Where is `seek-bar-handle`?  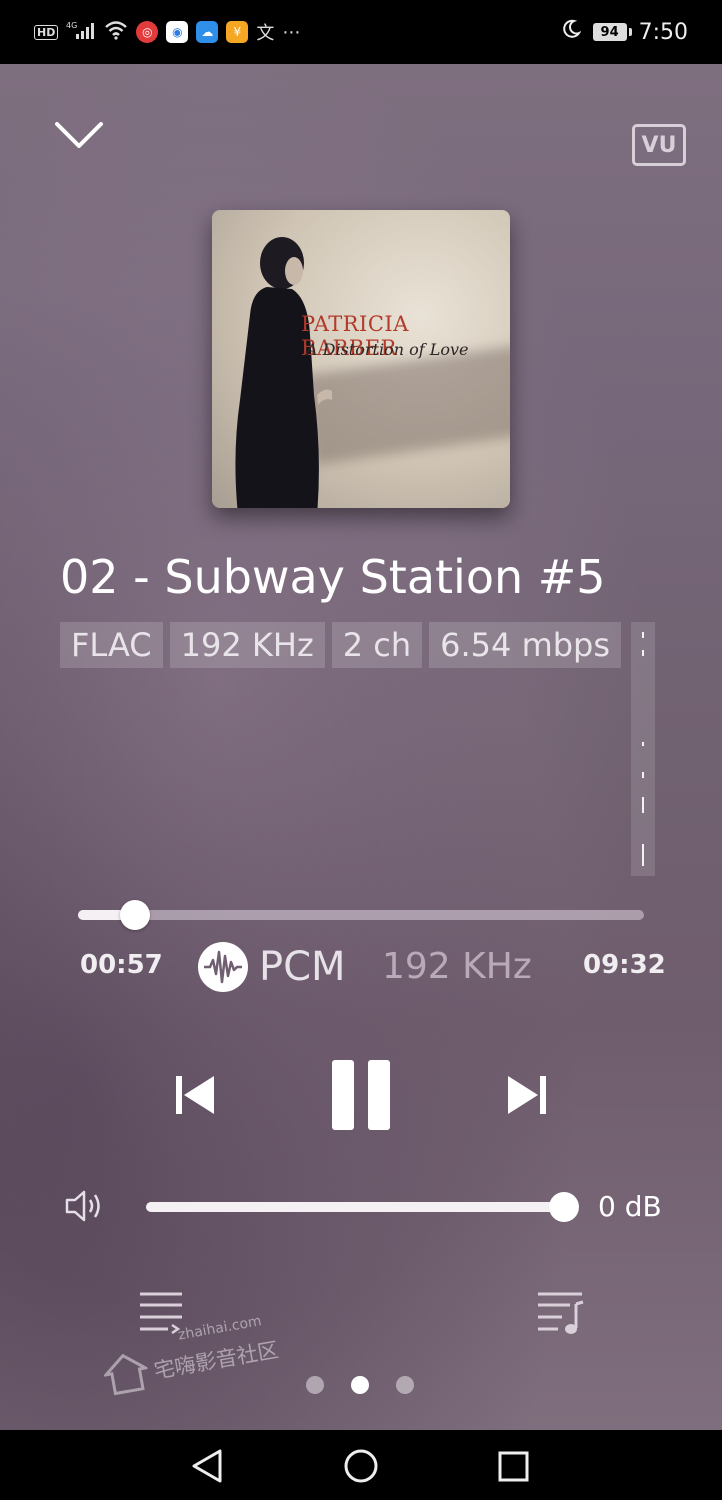 seek-bar-handle is located at coordinates (134, 915).